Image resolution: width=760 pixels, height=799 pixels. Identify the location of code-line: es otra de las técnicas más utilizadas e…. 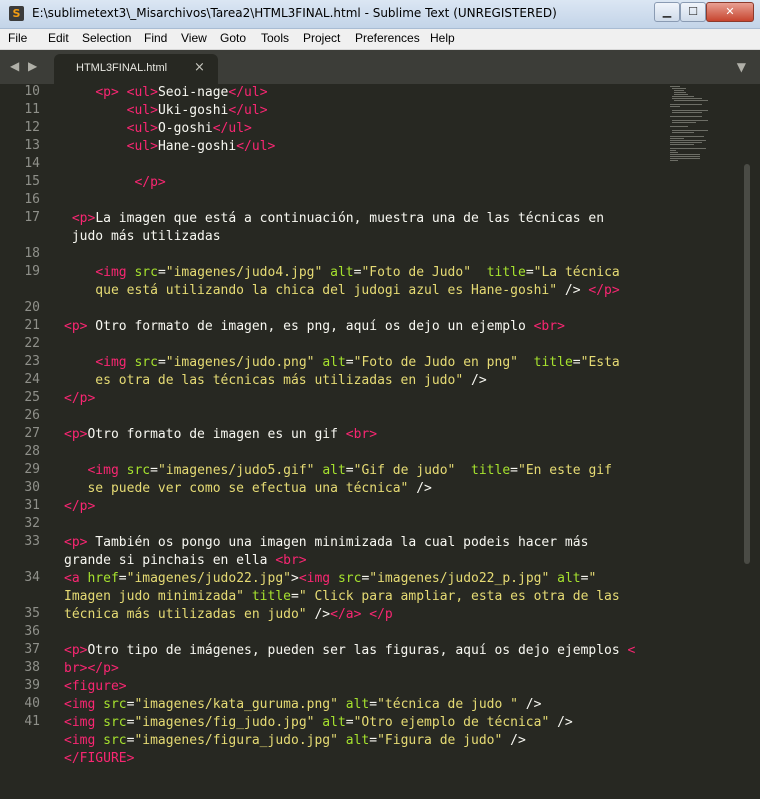
(275, 381).